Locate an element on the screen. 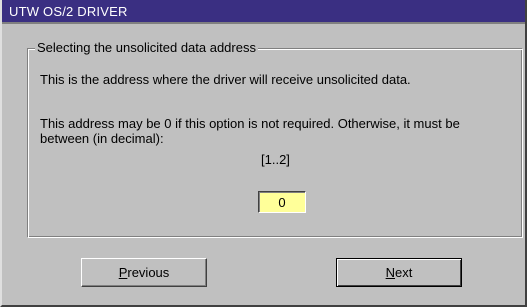 This screenshot has width=527, height=307. title-bar: UTW OS/2 DRIVER is located at coordinates (263, 12).